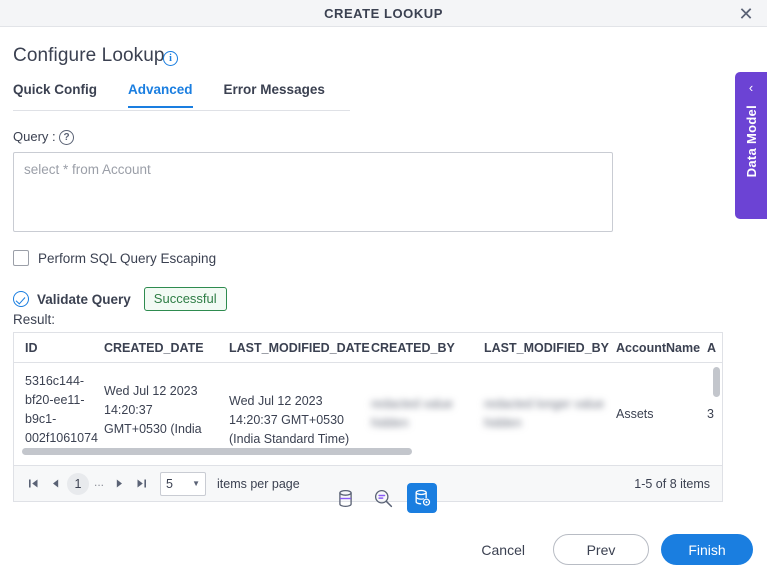 The image size is (767, 572). I want to click on validate-query-row: Validate Query Successful, so click(120, 299).